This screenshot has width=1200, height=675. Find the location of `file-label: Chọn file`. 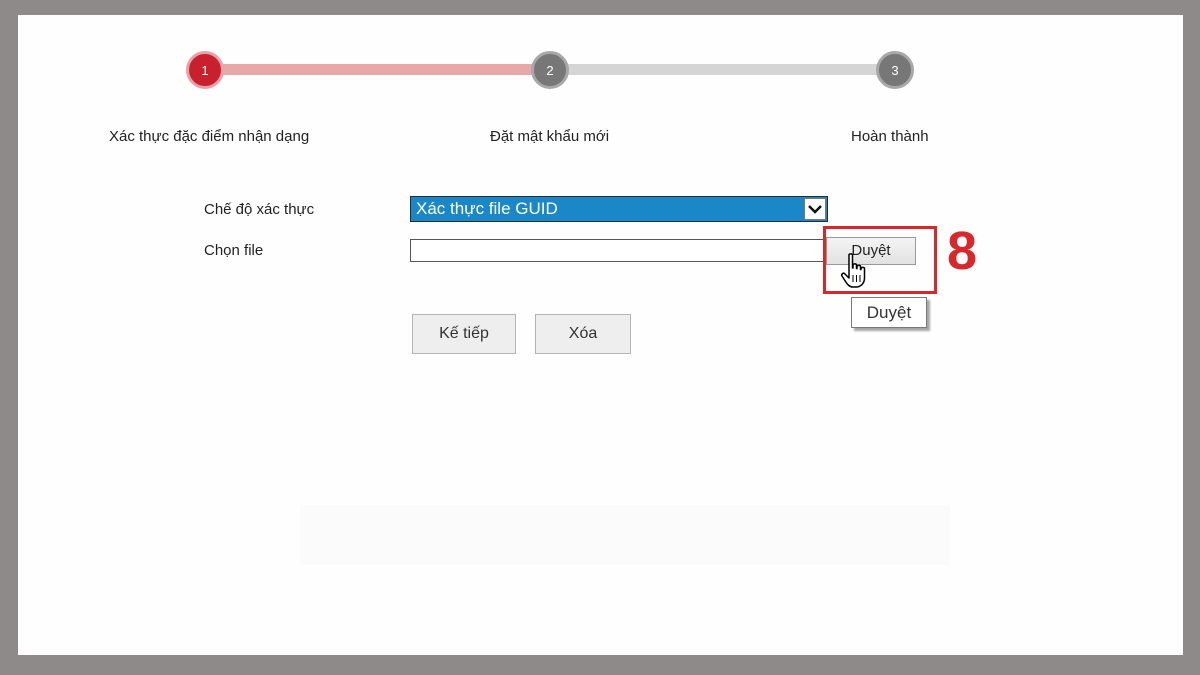

file-label: Chọn file is located at coordinates (234, 250).